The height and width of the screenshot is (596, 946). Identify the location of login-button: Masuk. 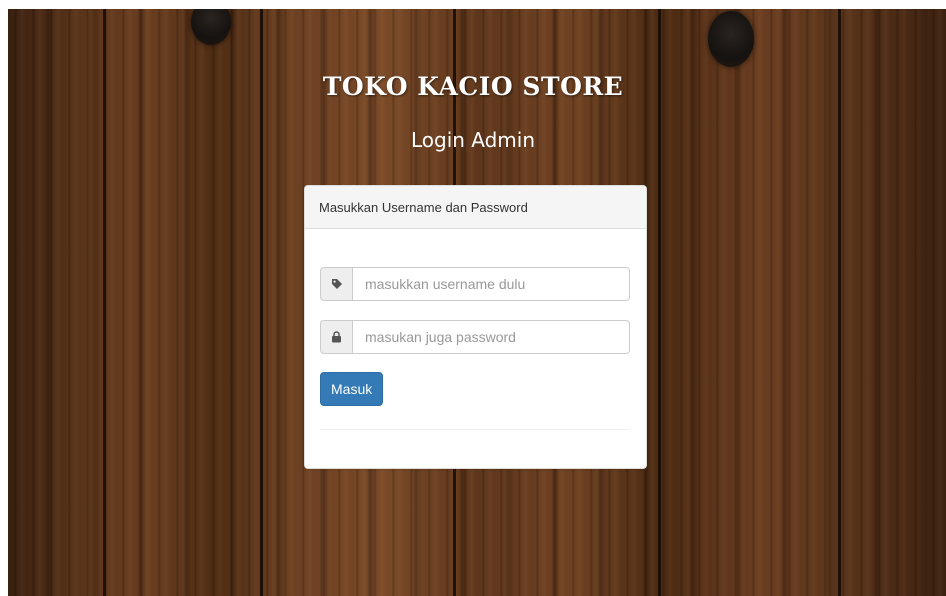
(352, 389).